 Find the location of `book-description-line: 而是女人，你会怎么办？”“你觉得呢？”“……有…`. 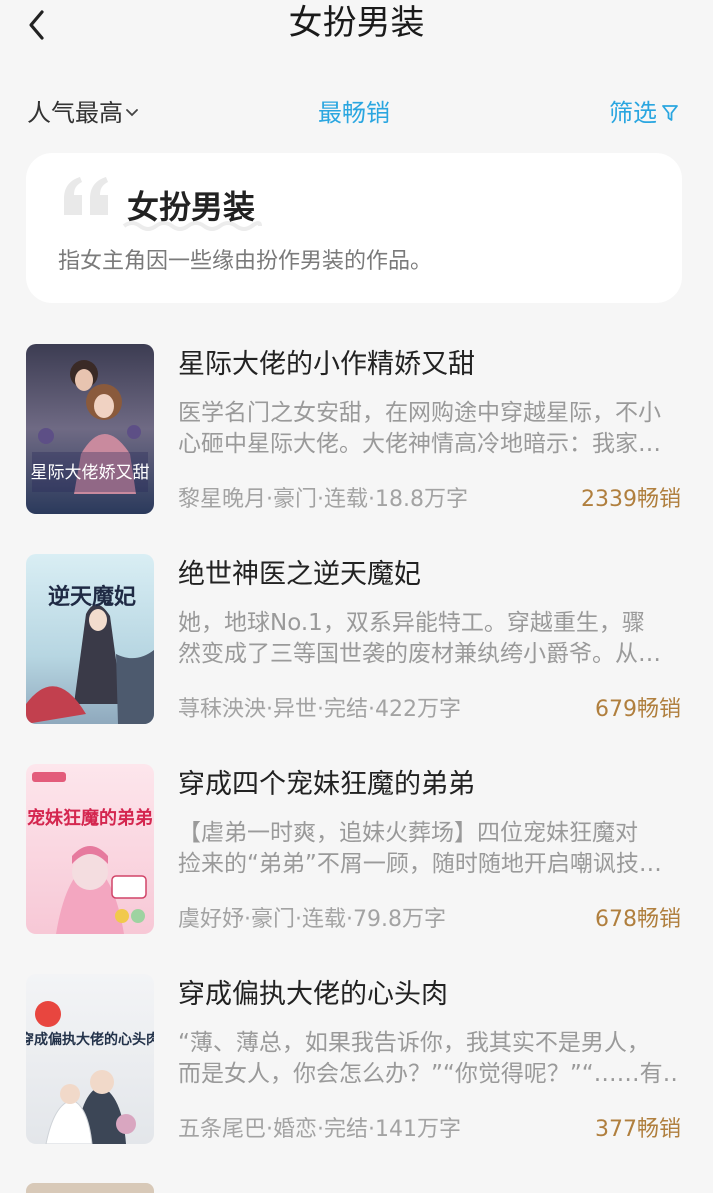

book-description-line: 而是女人，你会怎么办？”“你觉得呢？”“……有… is located at coordinates (427, 1074).